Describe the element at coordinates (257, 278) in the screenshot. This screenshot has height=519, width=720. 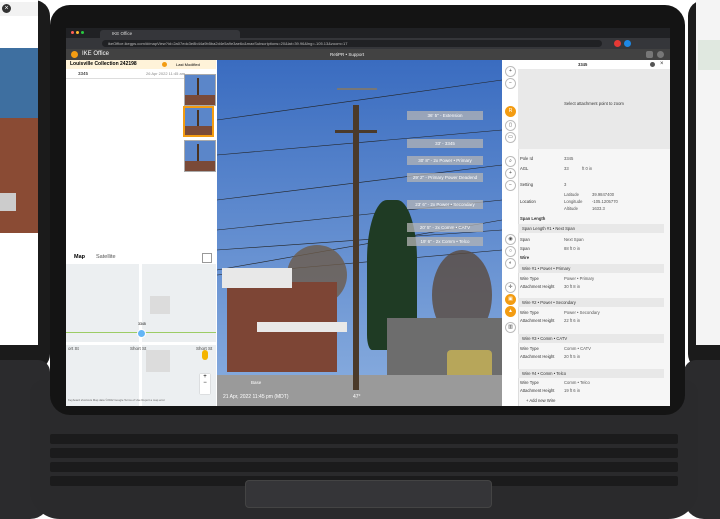
I see `house-roof` at that location.